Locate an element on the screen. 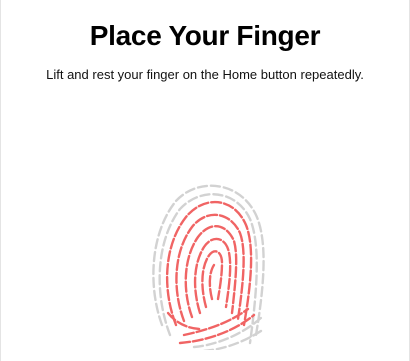 This screenshot has width=410, height=361. fingerprint-ridges-captured is located at coordinates (211, 273).